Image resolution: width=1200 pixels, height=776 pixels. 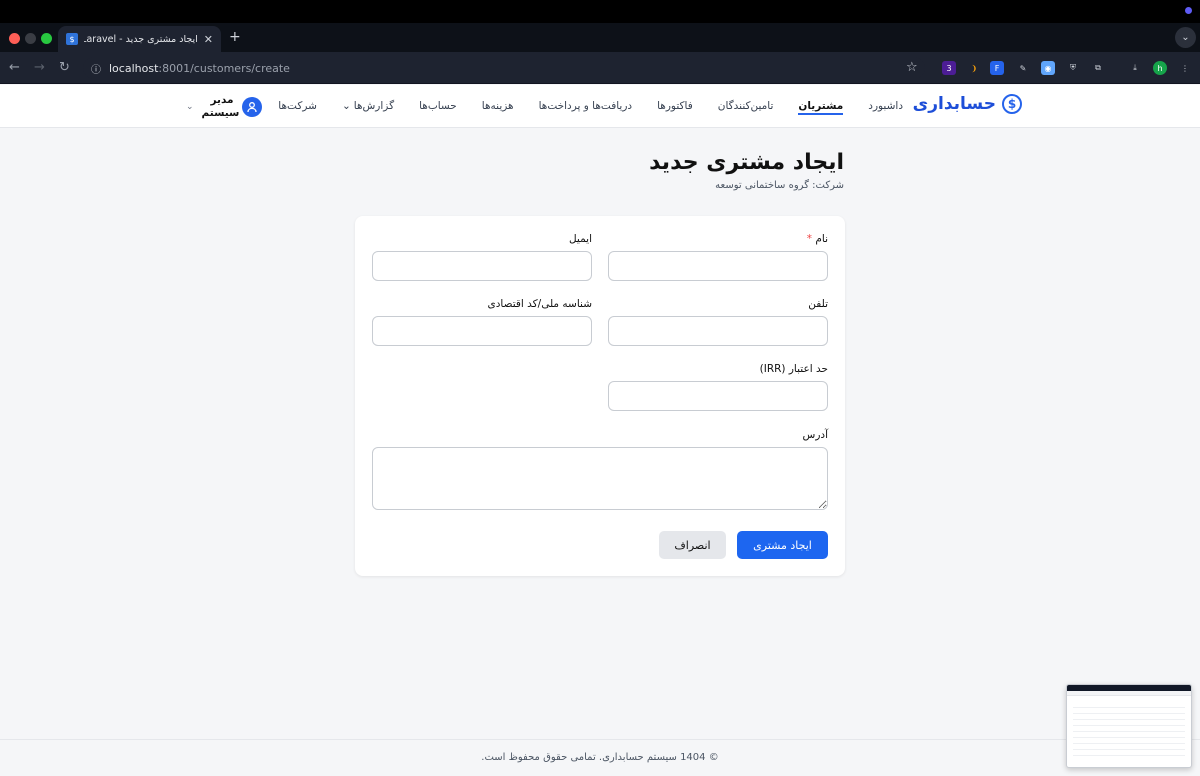 I want to click on nav-item-reports-dropdown: گزارش‌ها ⌄, so click(x=368, y=107).